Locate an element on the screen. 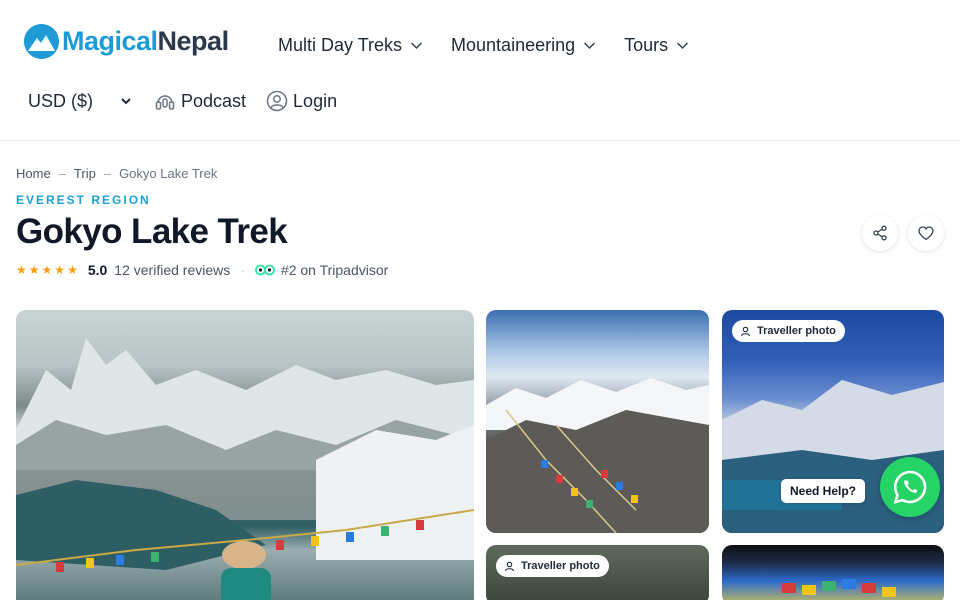  whatsapp-button is located at coordinates (910, 487).